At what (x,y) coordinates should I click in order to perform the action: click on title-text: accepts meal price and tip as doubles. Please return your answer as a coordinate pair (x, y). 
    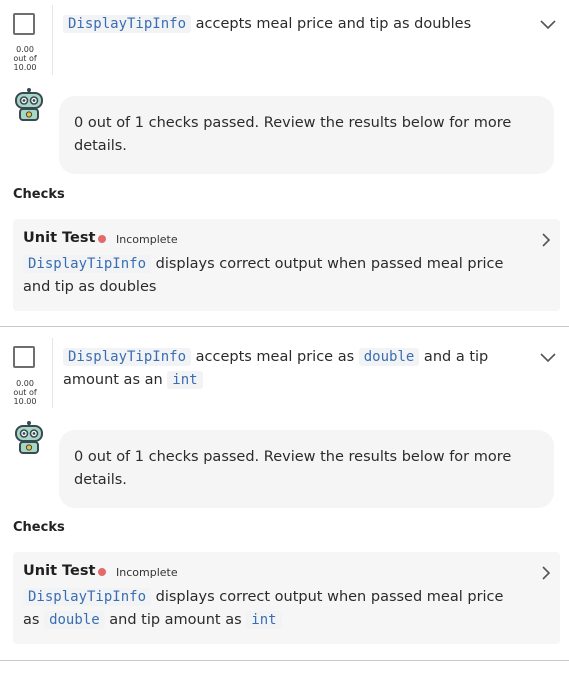
    Looking at the image, I should click on (331, 24).